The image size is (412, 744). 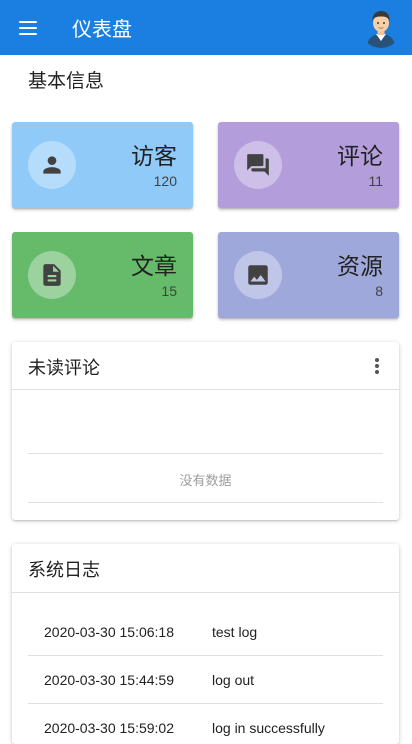 I want to click on system-log-title: 系统日志, so click(x=64, y=570).